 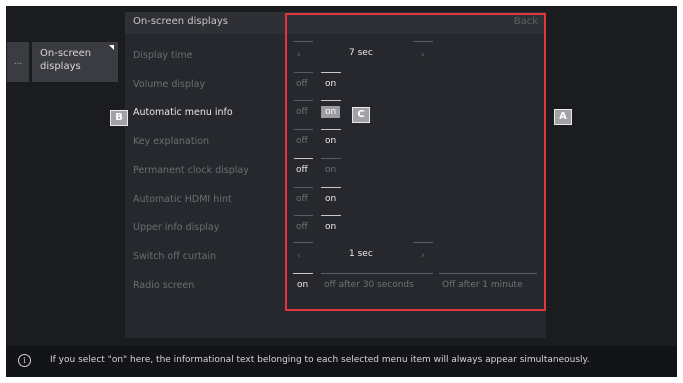 What do you see at coordinates (111, 47) in the screenshot?
I see `corner-marker-icon` at bounding box center [111, 47].